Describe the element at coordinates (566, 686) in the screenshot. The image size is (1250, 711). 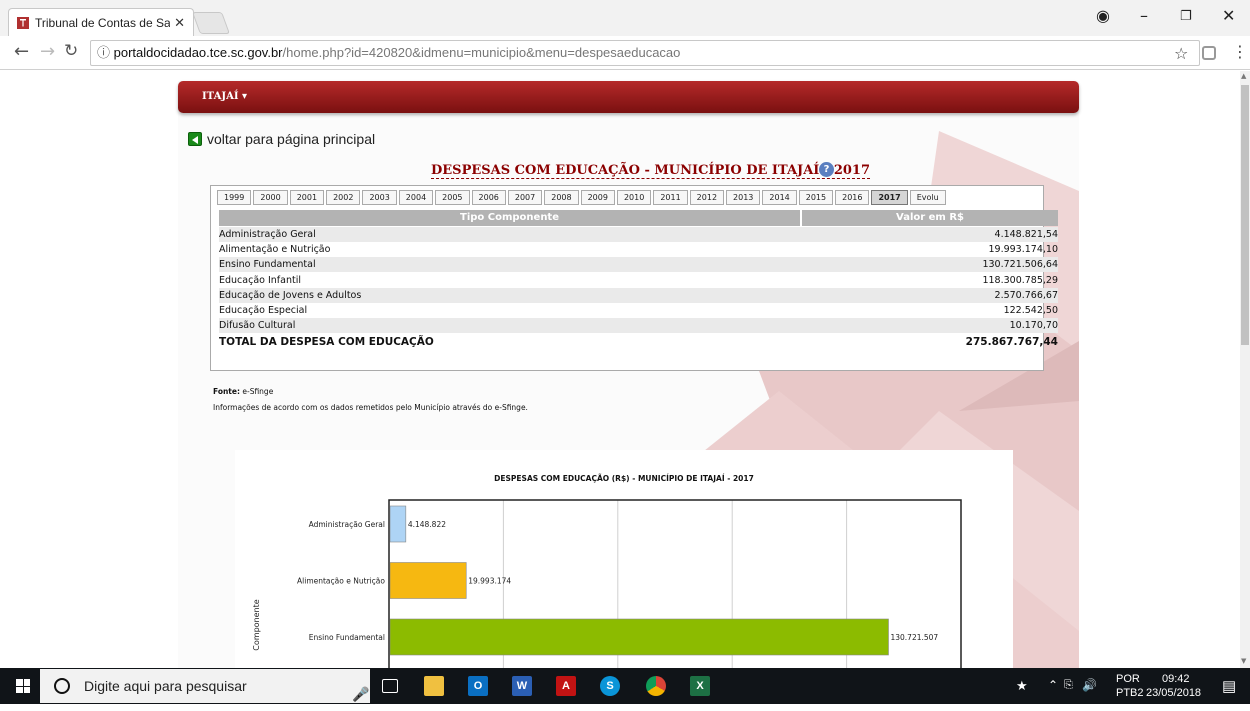
I see `acrobat-icon: A` at that location.